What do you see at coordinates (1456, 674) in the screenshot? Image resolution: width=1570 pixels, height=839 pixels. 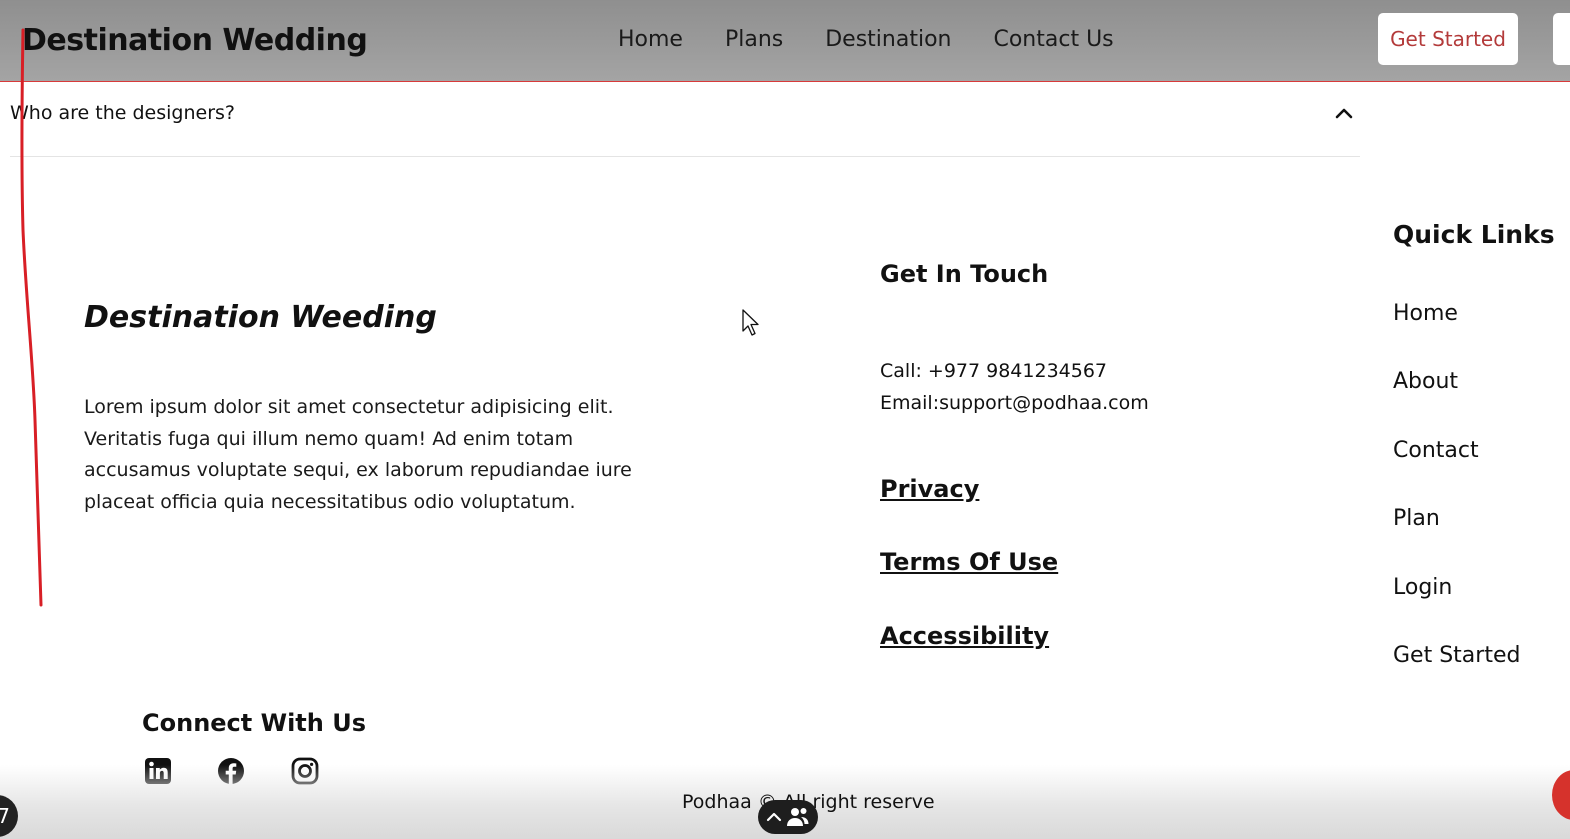 I see `quick-link-get-started: Get Started` at bounding box center [1456, 674].